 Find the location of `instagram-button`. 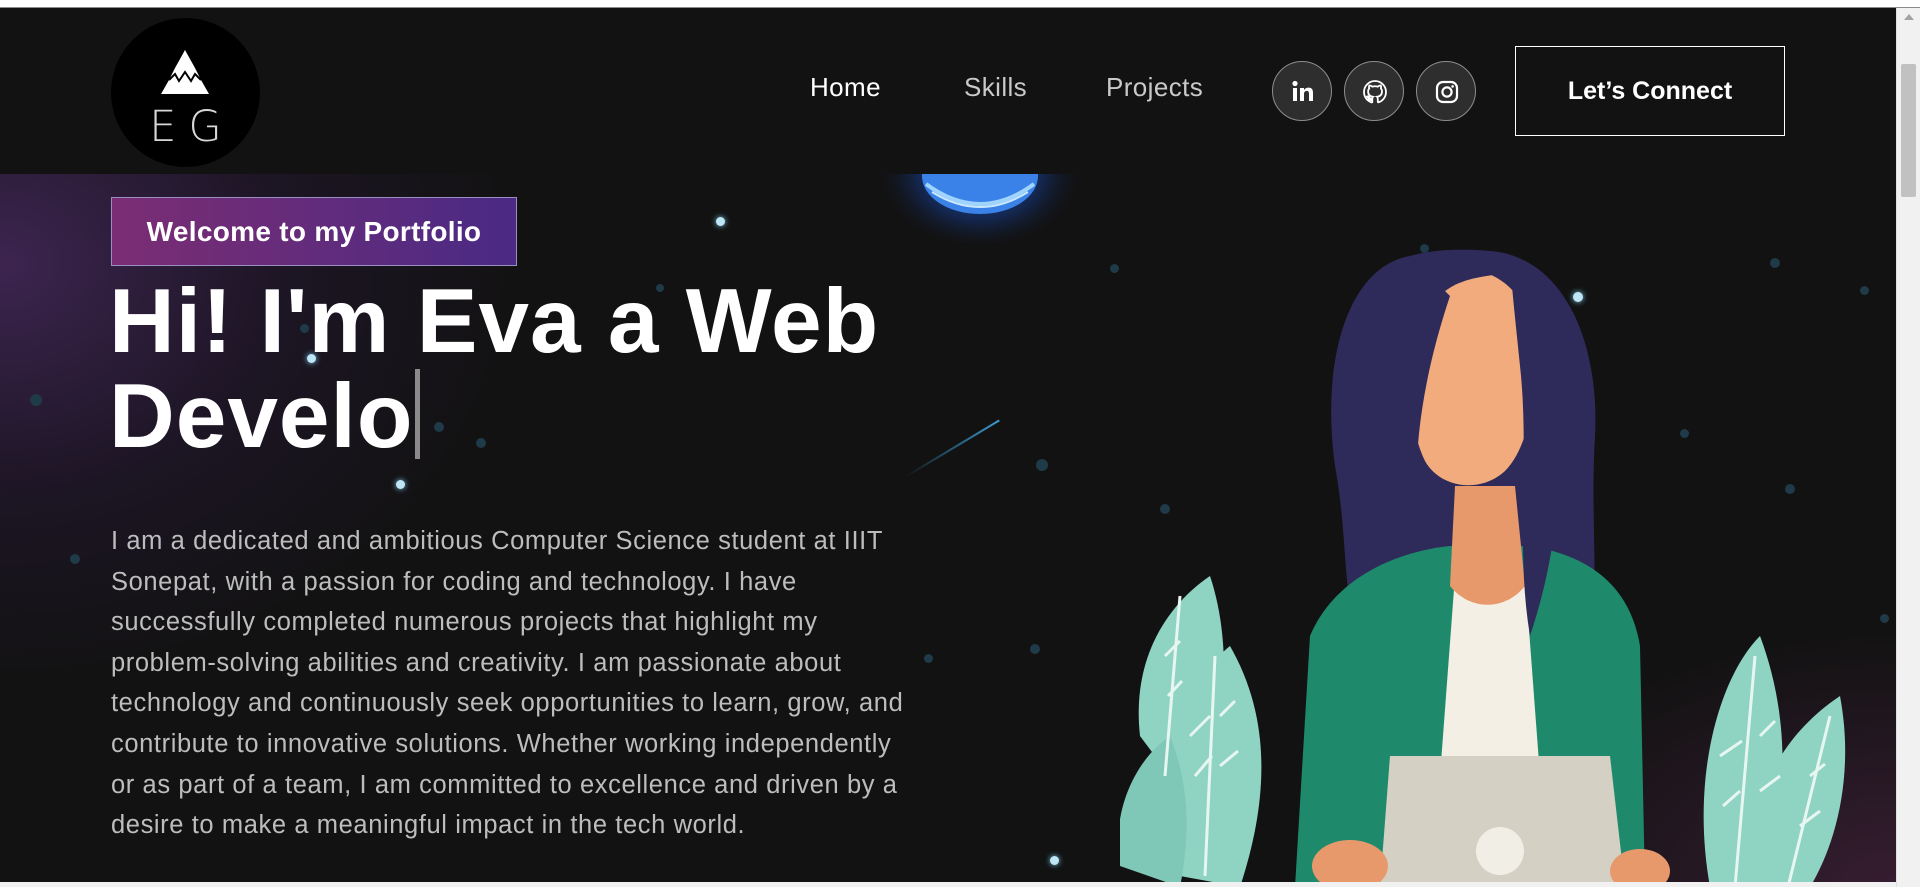

instagram-button is located at coordinates (1446, 91).